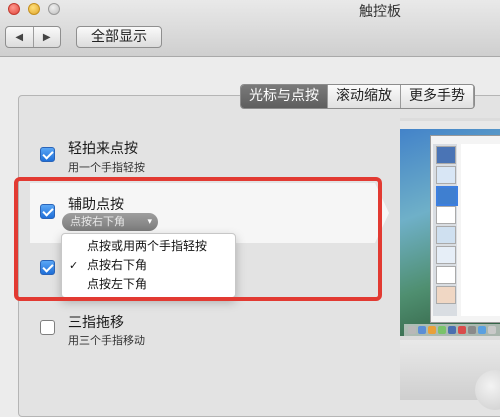  What do you see at coordinates (437, 96) in the screenshot?
I see `tab-more-gestures: 更多手势` at bounding box center [437, 96].